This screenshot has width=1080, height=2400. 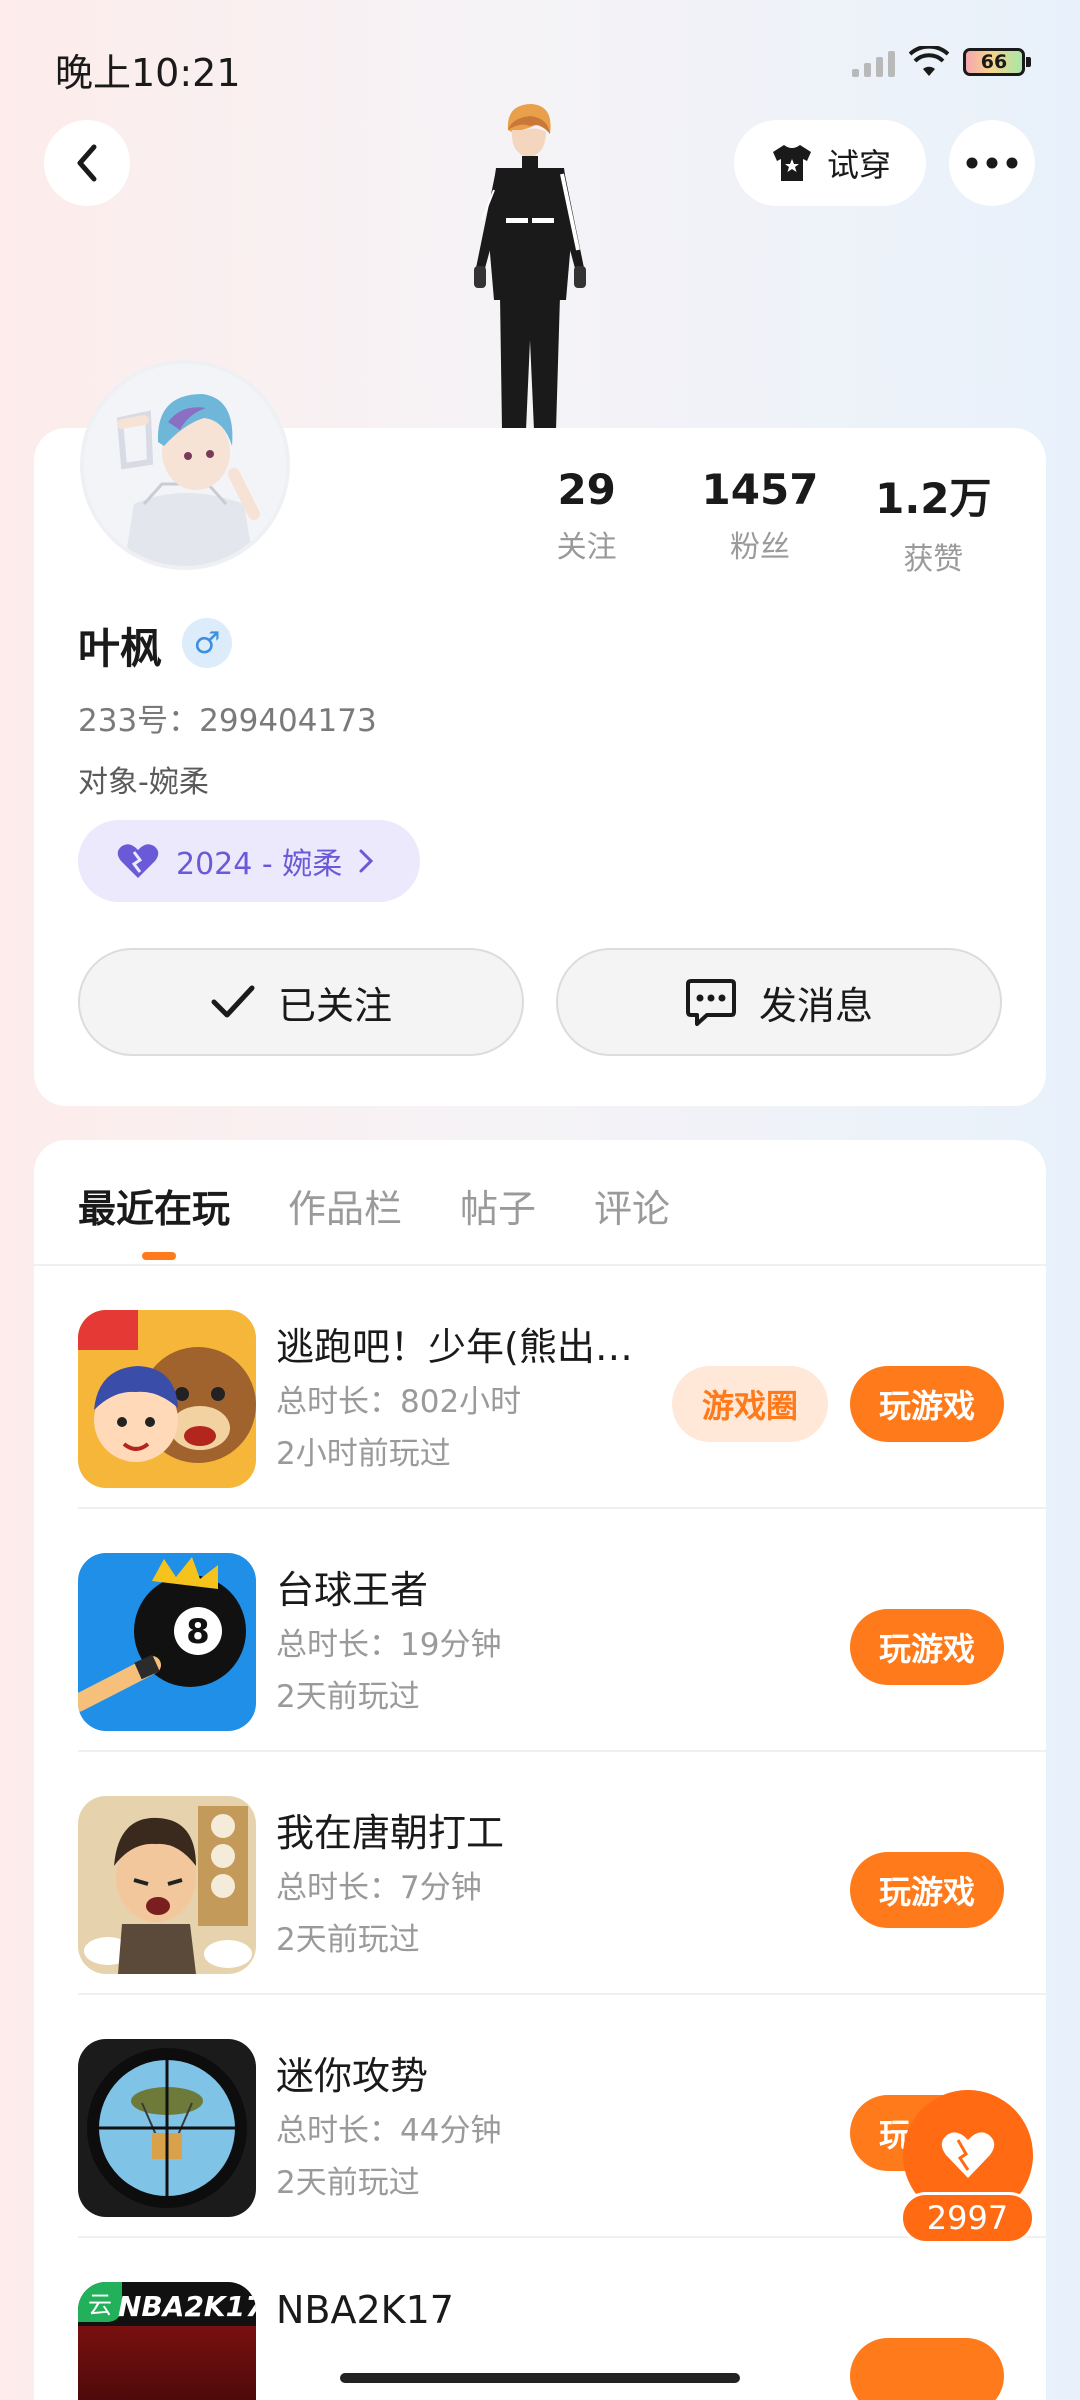 I want to click on check-icon, so click(x=233, y=1001).